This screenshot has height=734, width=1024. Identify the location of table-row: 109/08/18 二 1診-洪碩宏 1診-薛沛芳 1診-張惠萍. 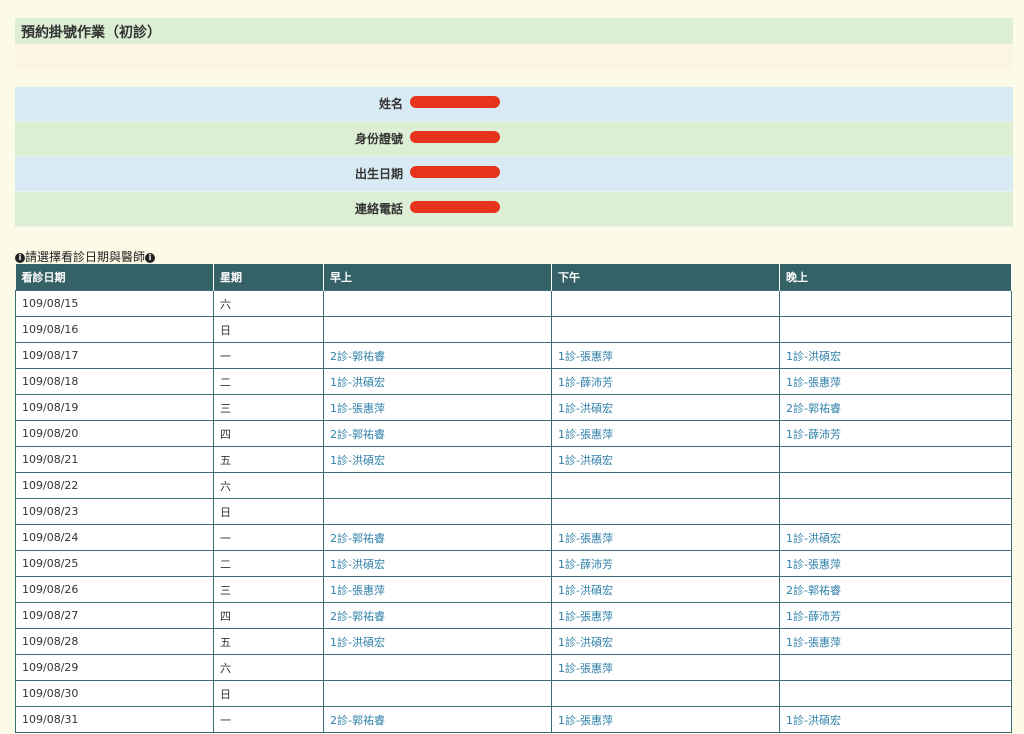
(513, 381).